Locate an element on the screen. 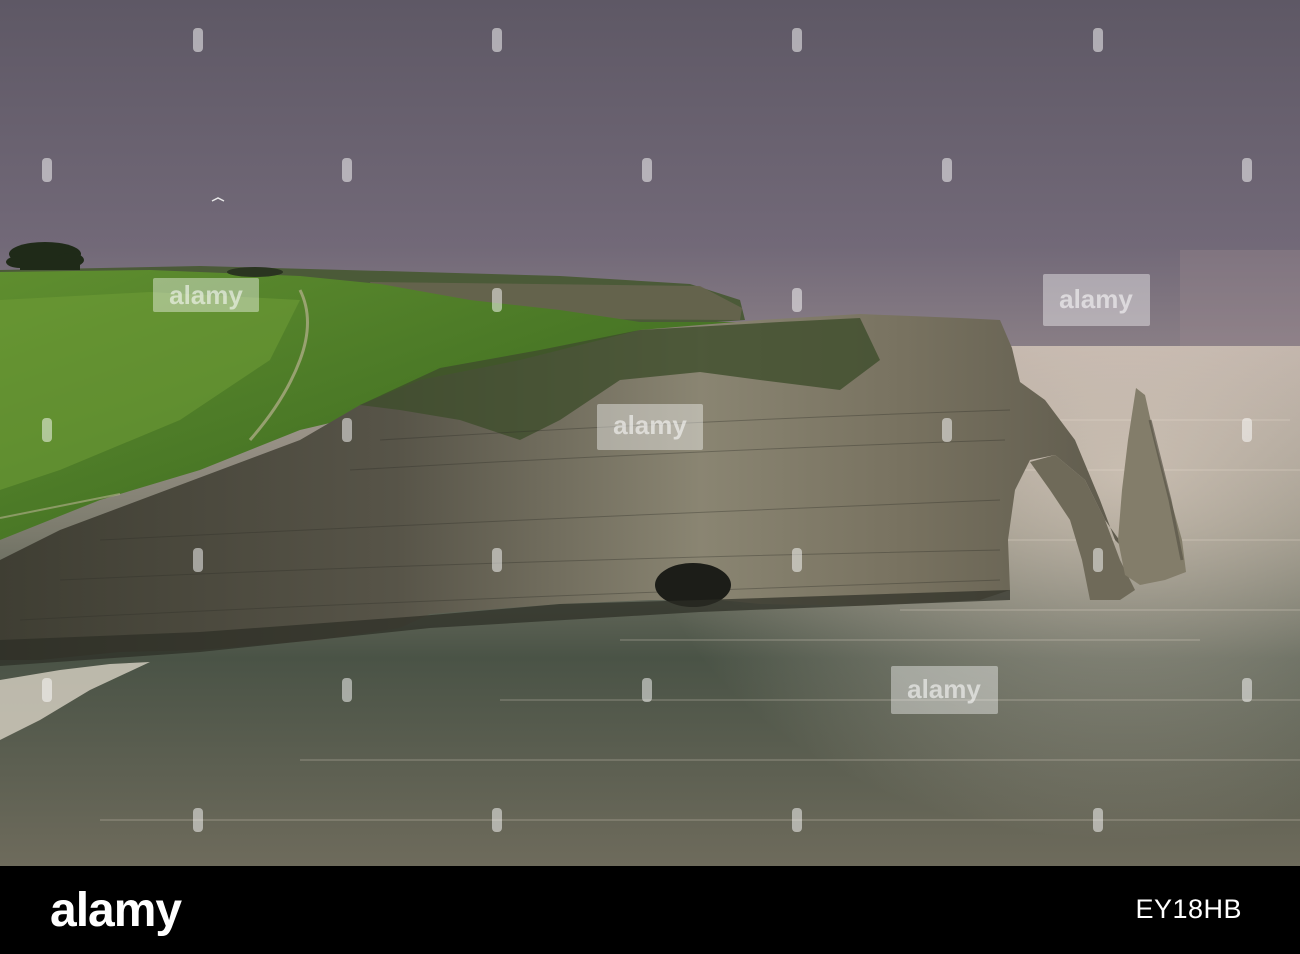 This screenshot has height=954, width=1300. alamy-logo: alamy is located at coordinates (116, 910).